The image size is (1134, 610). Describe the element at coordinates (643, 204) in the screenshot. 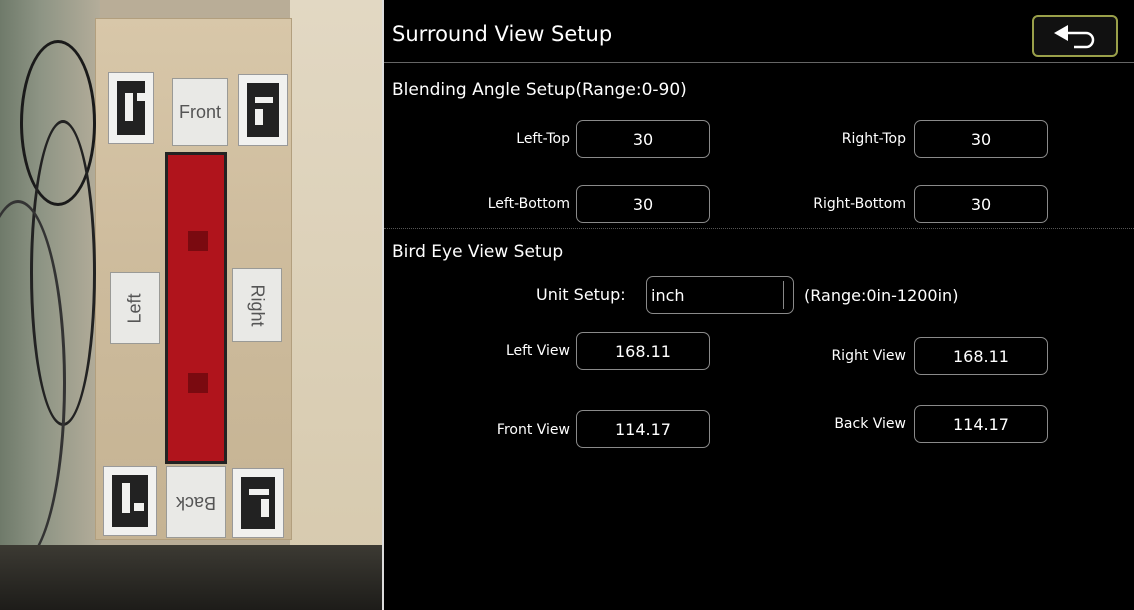

I see `left-bottom-field: 30` at that location.